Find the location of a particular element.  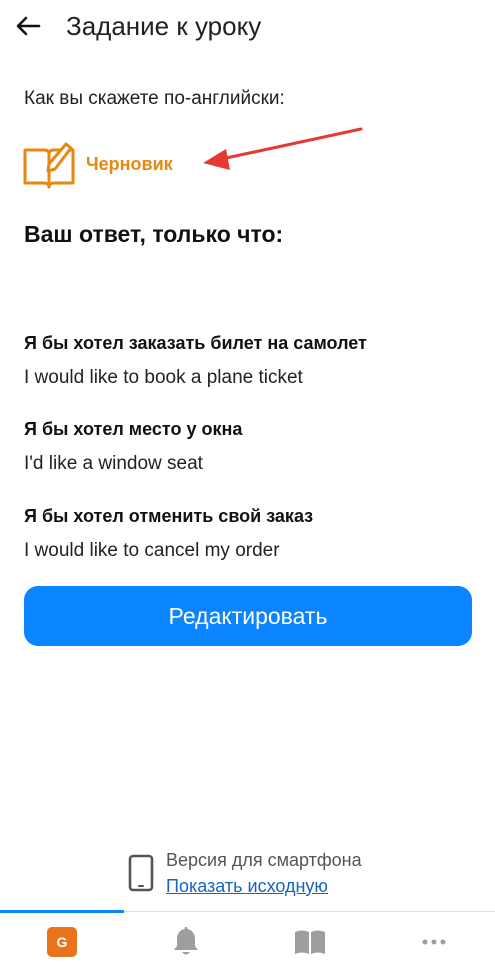

nav-item-more is located at coordinates (433, 942).